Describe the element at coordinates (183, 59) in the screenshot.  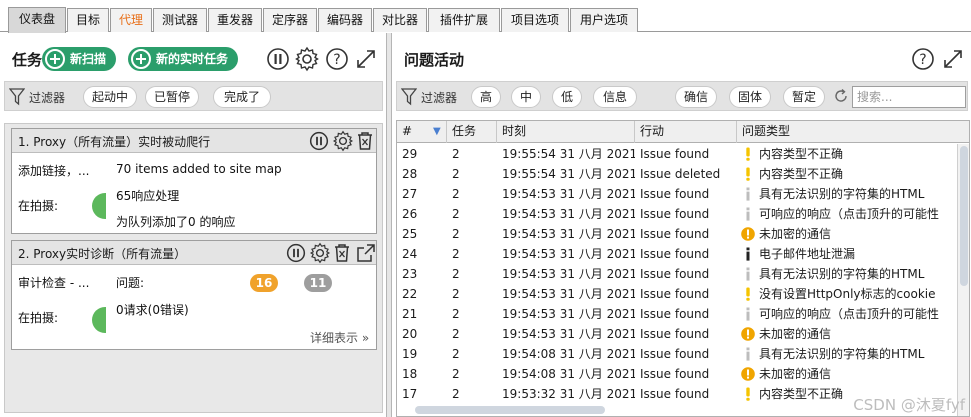
I see `new-live-task-button: 新的实时任务` at that location.